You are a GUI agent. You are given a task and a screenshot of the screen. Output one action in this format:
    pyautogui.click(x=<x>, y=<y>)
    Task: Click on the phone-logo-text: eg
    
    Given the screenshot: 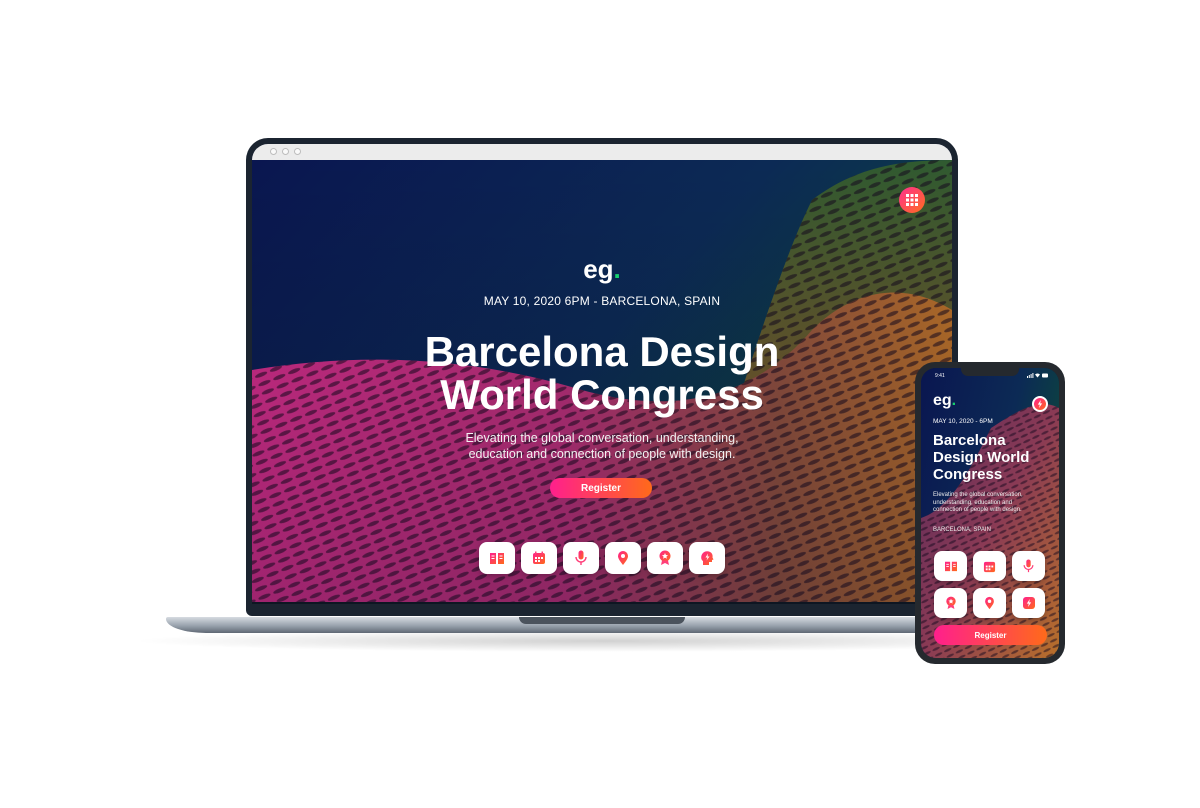 What is the action you would take?
    pyautogui.click(x=942, y=400)
    